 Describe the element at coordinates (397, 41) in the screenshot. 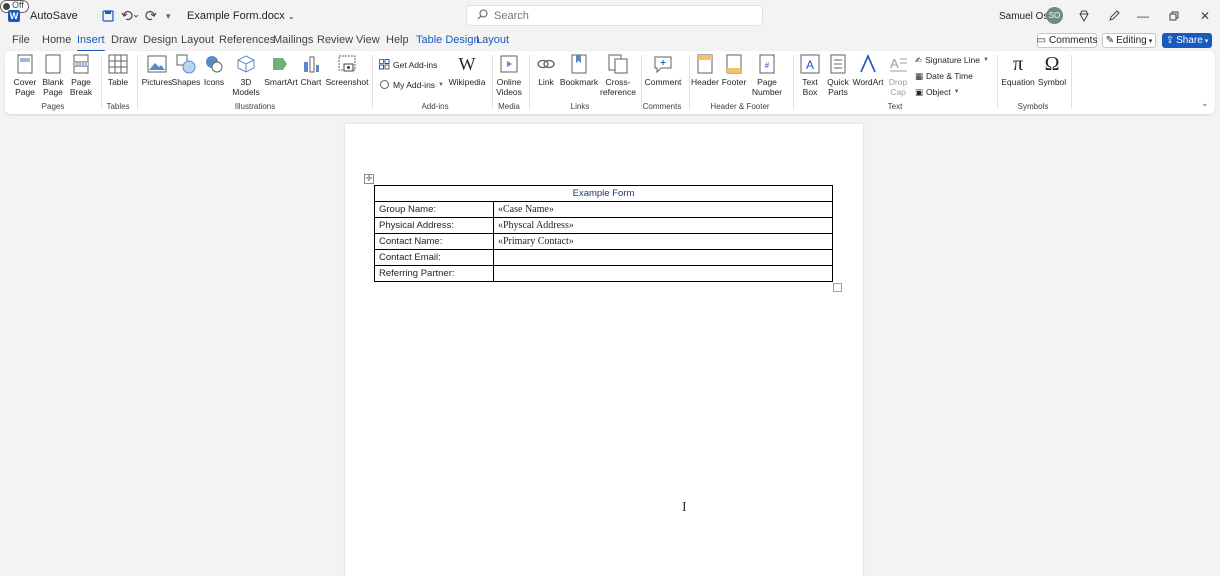

I see `tab-help: Help` at that location.